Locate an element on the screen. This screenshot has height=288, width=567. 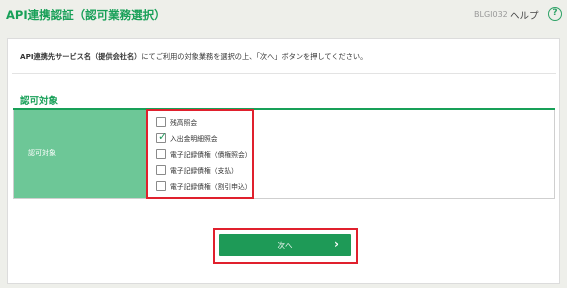
options-highlight-frame is located at coordinates (200, 154).